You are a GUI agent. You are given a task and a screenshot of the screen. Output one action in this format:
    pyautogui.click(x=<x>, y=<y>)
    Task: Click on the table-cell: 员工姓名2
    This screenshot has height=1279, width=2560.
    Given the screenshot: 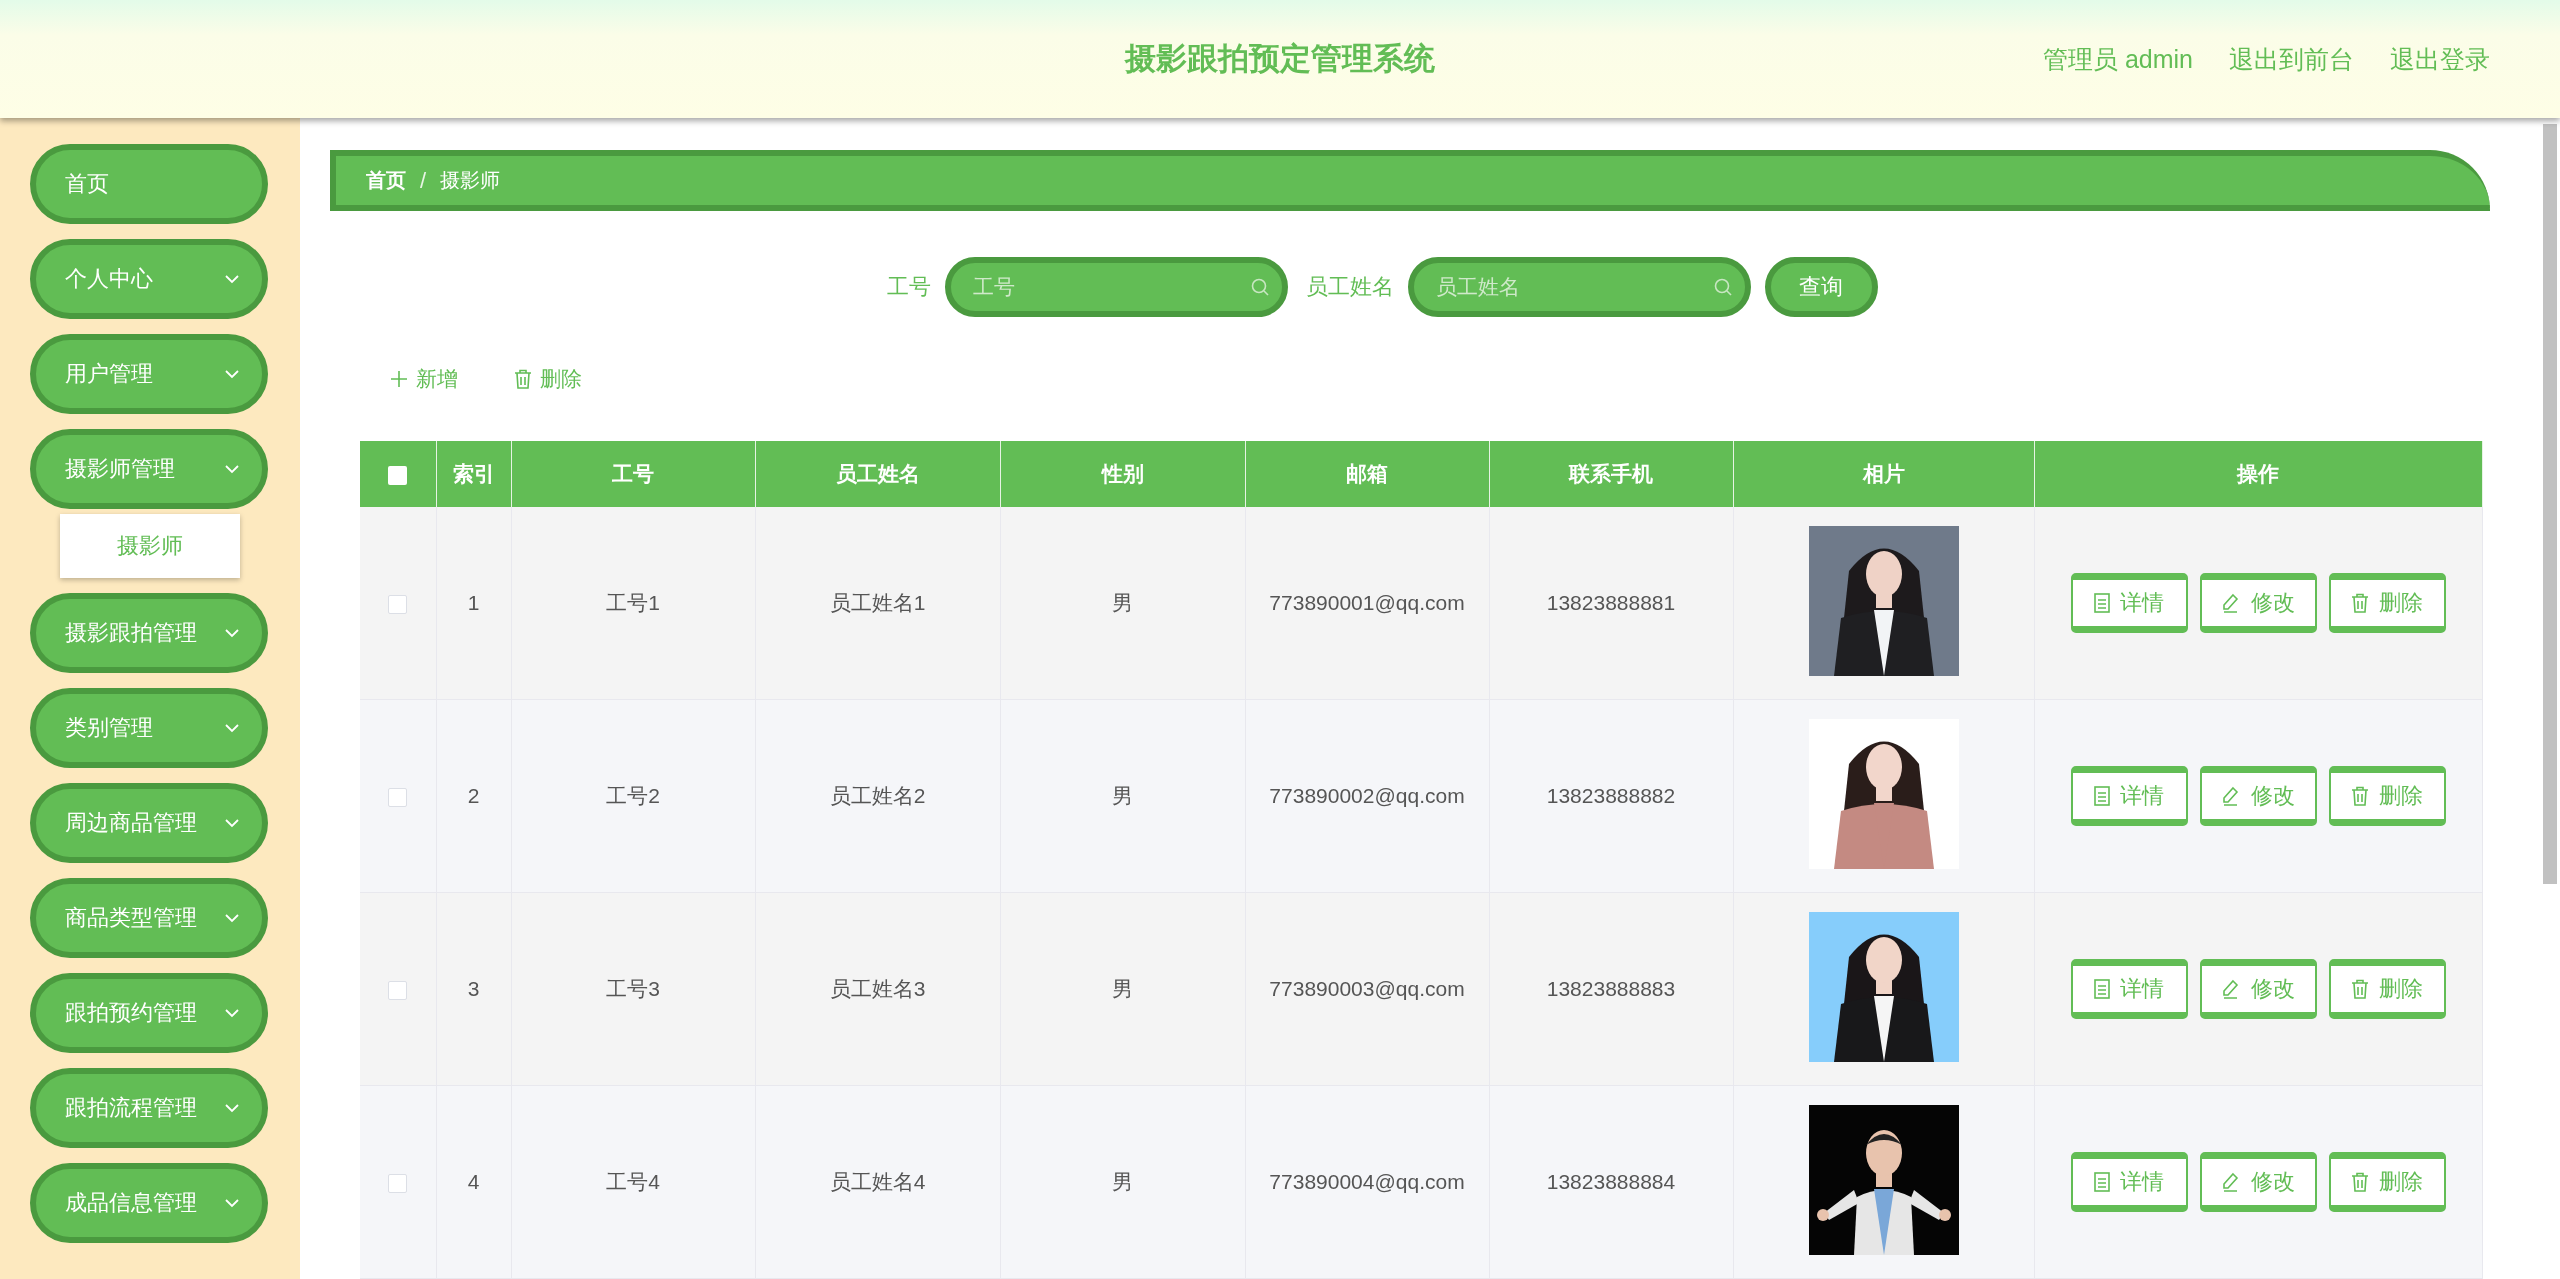 What is the action you would take?
    pyautogui.click(x=877, y=796)
    